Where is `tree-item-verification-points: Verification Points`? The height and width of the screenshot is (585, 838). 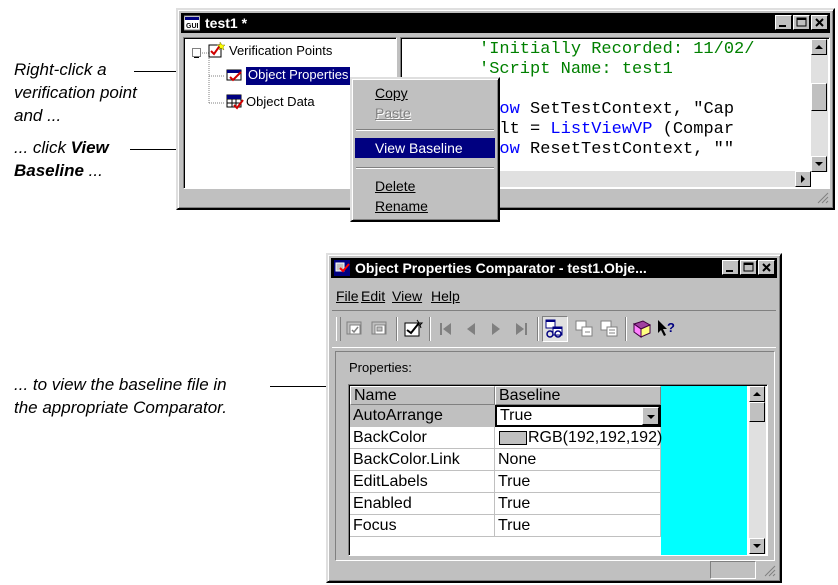
tree-item-verification-points: Verification Points is located at coordinates (280, 52).